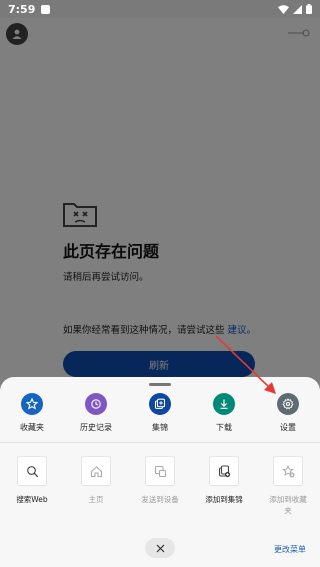  I want to click on send-to-device-icon, so click(160, 471).